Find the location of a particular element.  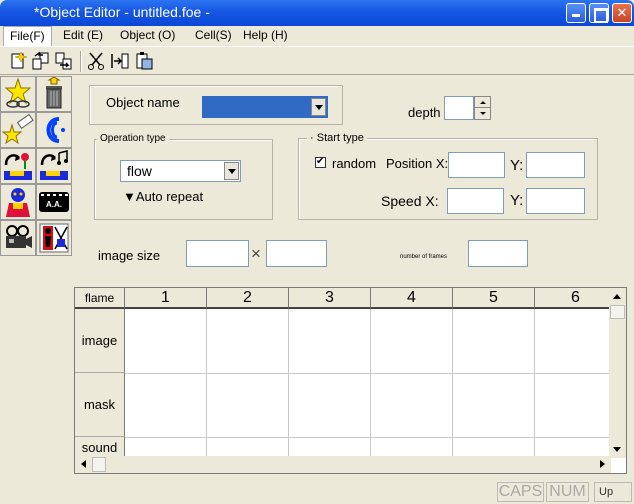

camera-icon is located at coordinates (19, 236).